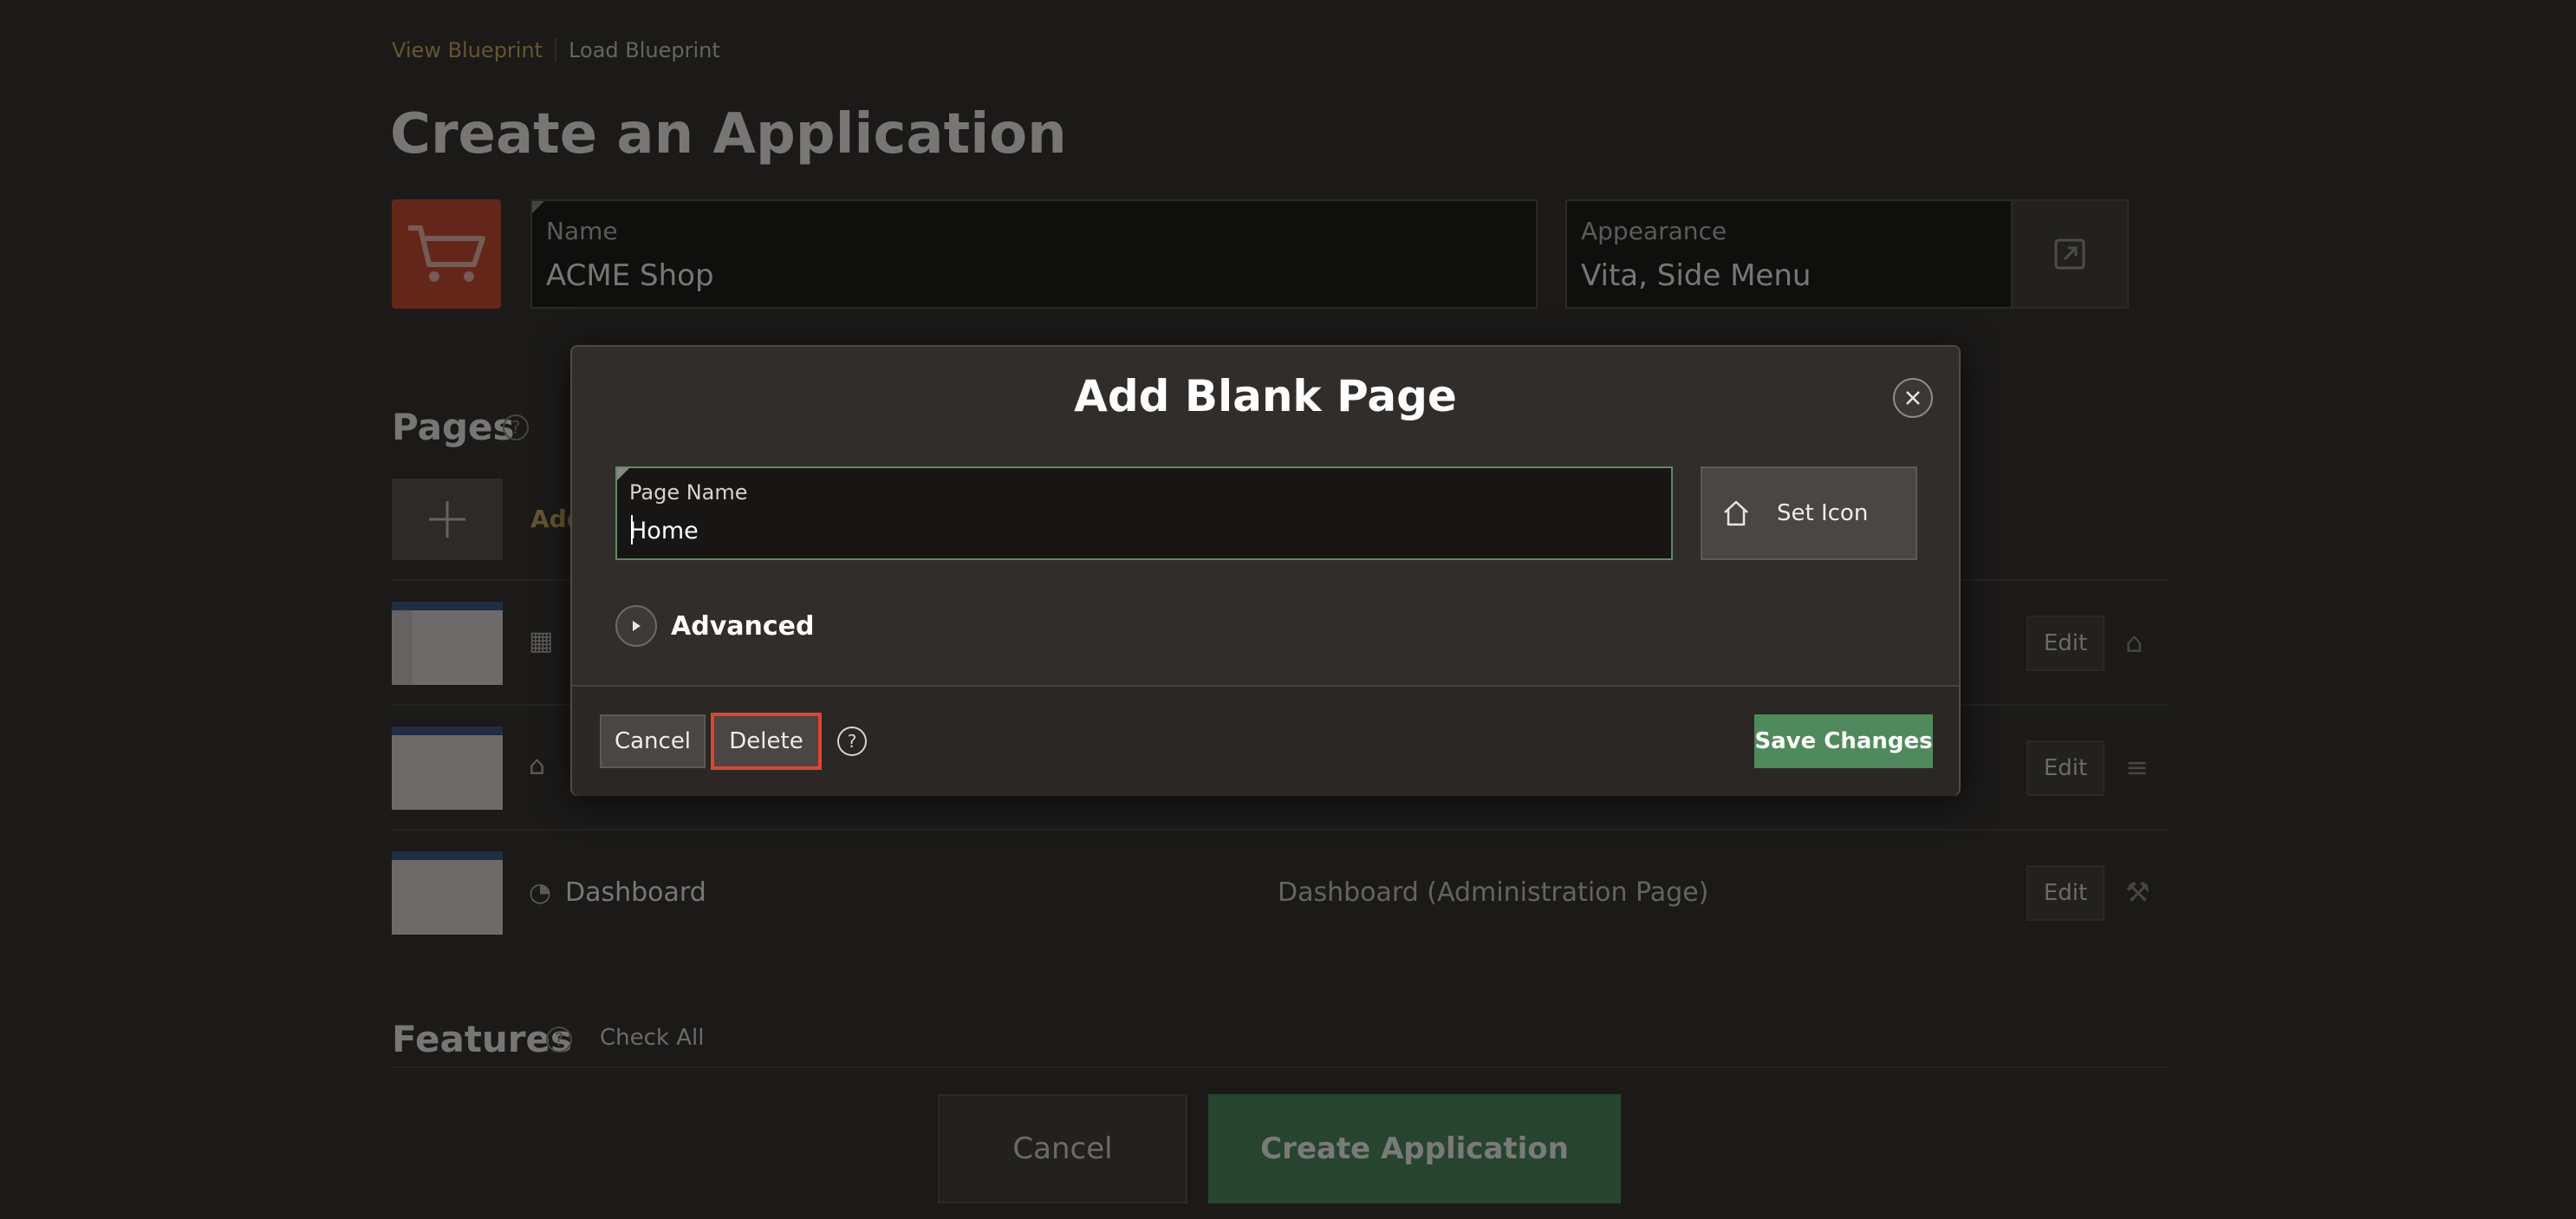 The image size is (2576, 1219). Describe the element at coordinates (1843, 741) in the screenshot. I see `save-changes-button: Save Changes` at that location.